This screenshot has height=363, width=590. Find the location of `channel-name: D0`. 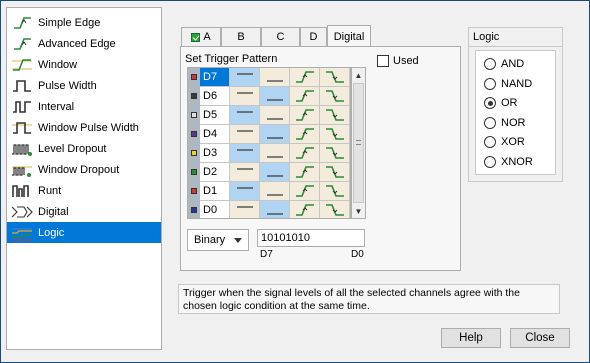

channel-name: D0 is located at coordinates (215, 209).